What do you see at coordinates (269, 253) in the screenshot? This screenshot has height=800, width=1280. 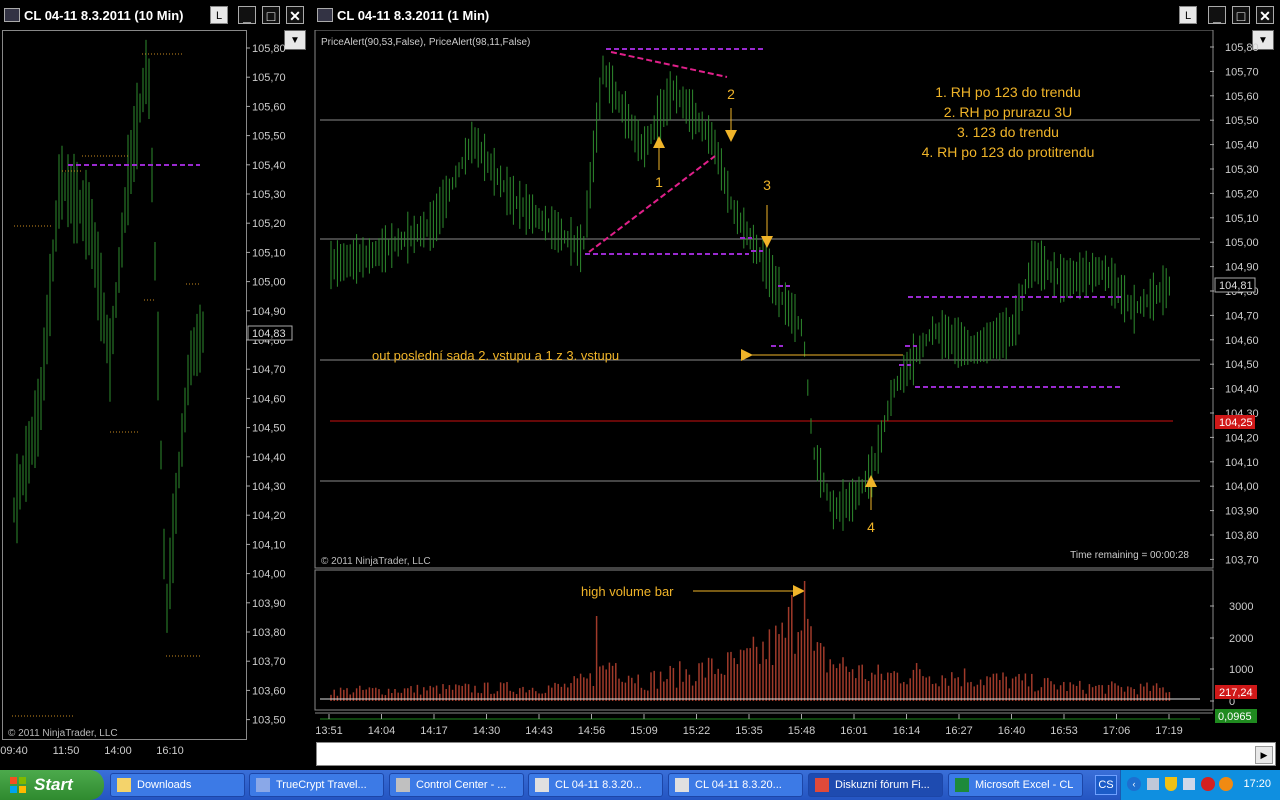 I see `left-price-tick-label: 105,10` at bounding box center [269, 253].